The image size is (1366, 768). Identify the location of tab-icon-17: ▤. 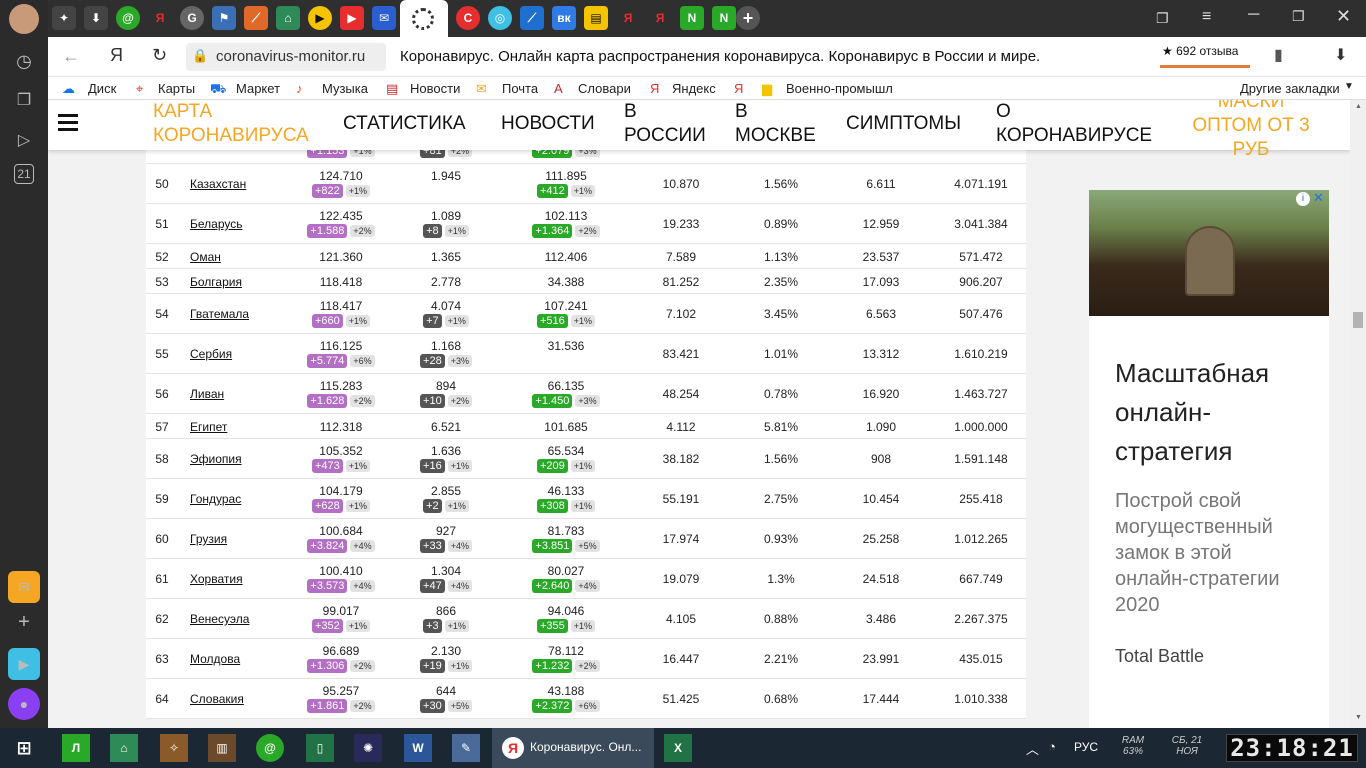
(596, 18).